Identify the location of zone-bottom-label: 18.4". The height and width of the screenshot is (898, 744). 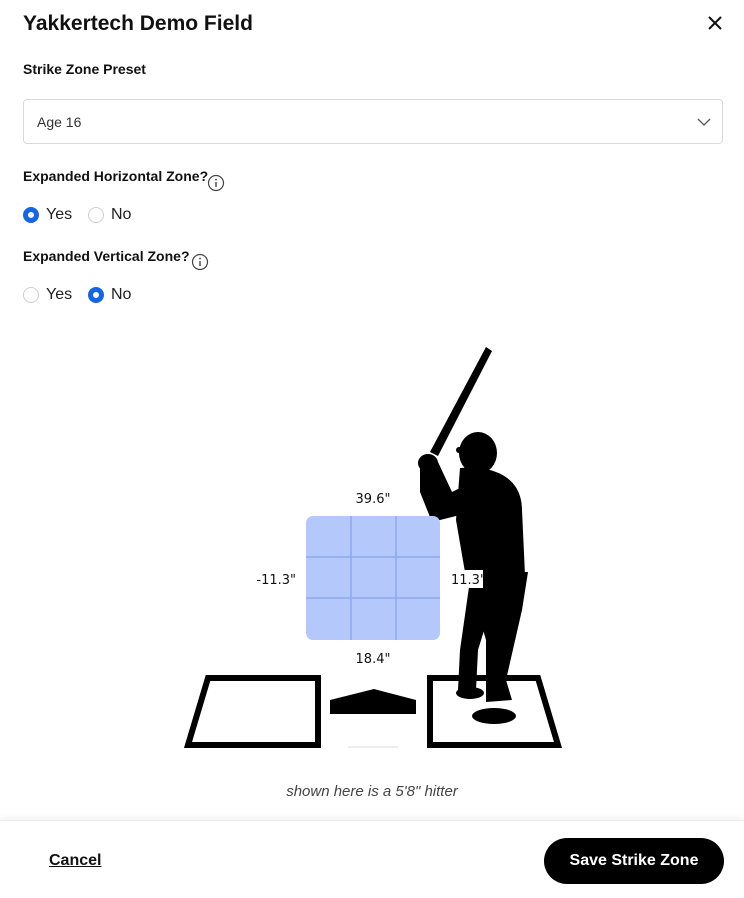
(373, 659).